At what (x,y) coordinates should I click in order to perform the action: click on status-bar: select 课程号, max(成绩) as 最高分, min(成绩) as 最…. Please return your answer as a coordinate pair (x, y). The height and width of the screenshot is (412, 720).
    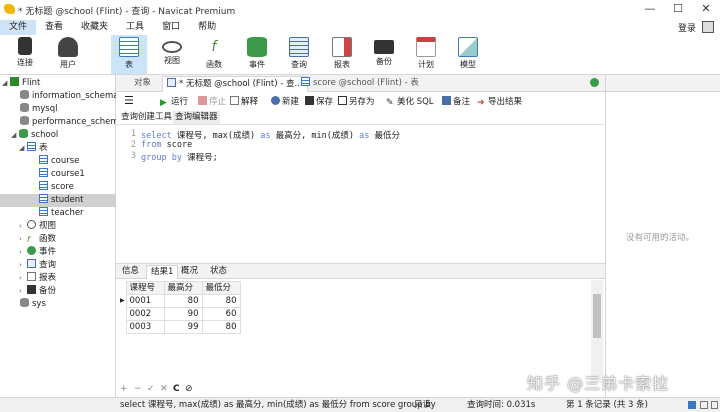
    Looking at the image, I should click on (360, 404).